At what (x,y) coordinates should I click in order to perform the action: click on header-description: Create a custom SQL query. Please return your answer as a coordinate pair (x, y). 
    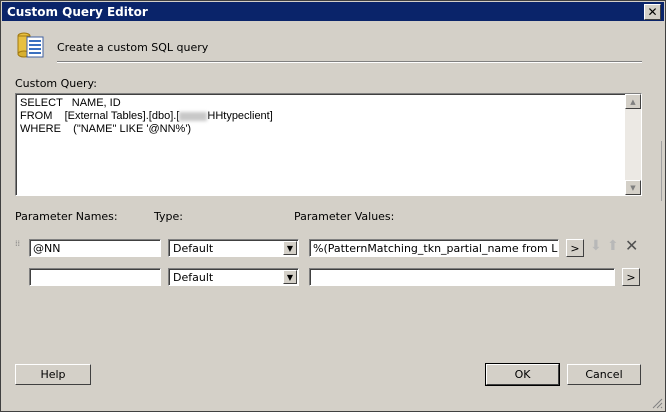
    Looking at the image, I should click on (133, 47).